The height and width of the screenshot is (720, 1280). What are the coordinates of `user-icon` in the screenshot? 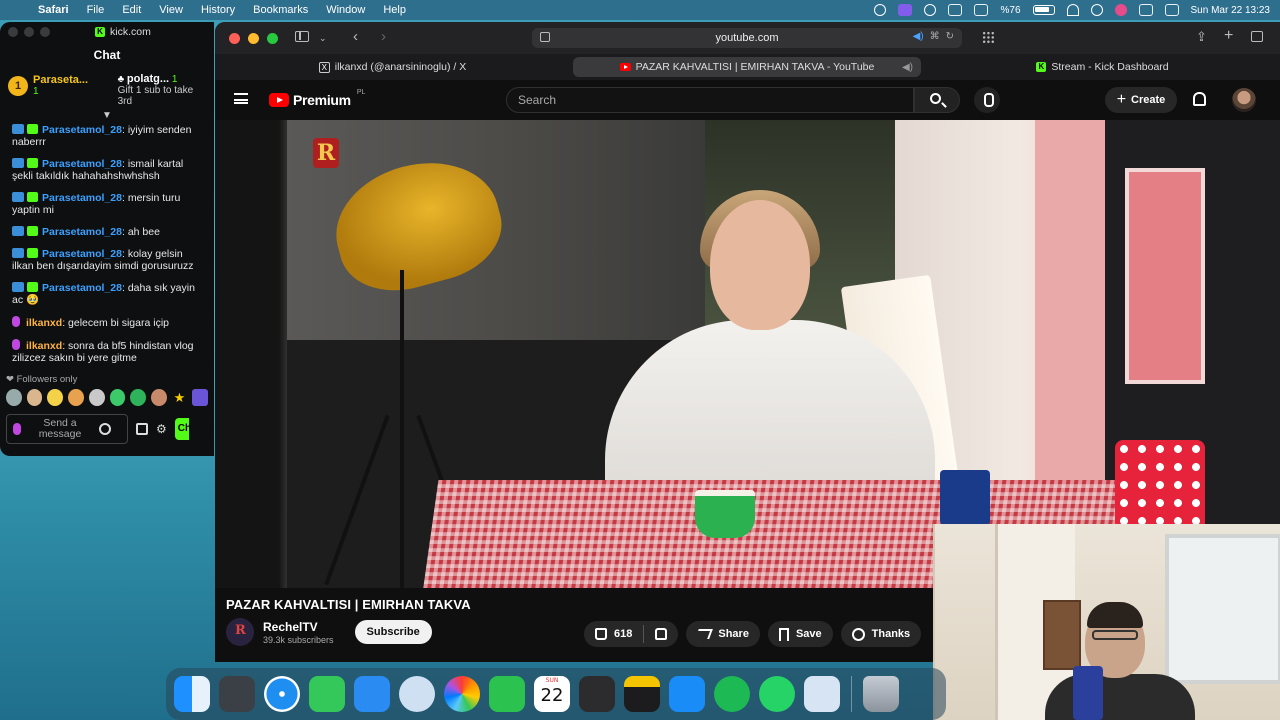 It's located at (880, 10).